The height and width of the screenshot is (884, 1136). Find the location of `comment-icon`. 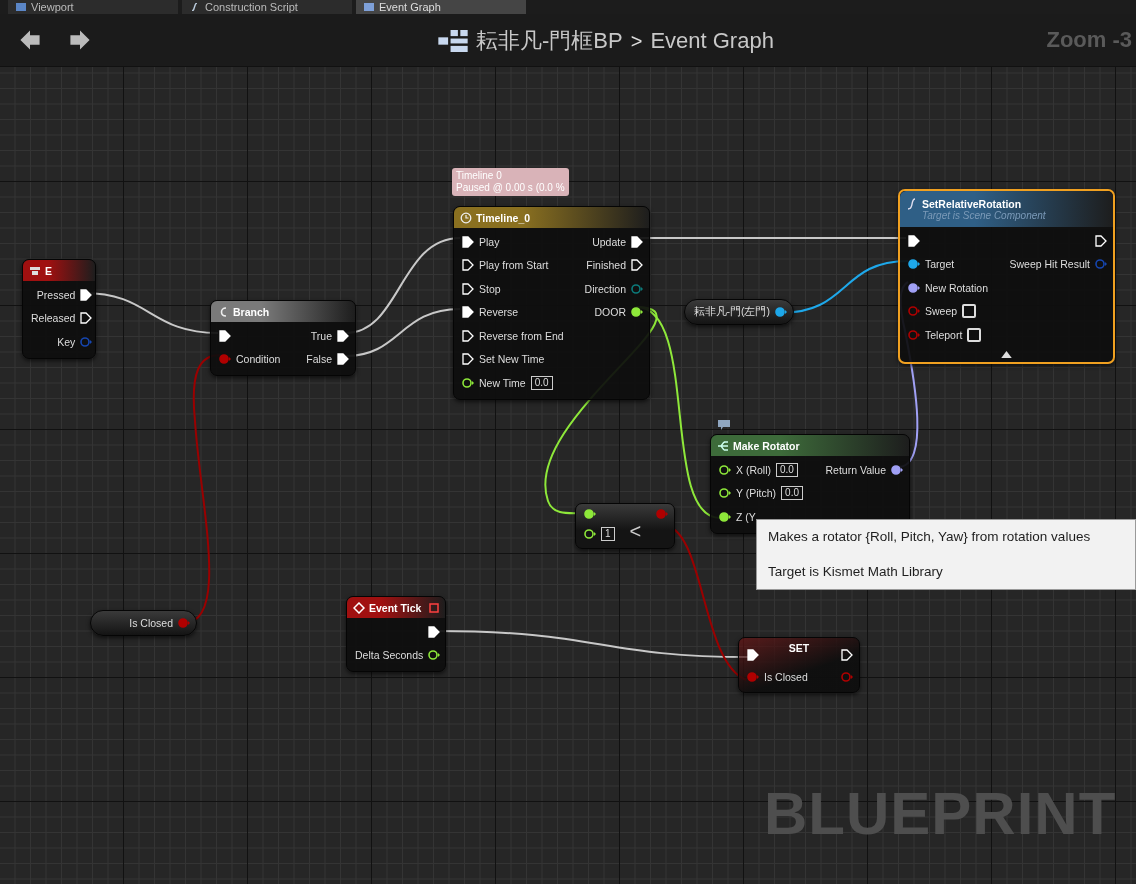

comment-icon is located at coordinates (724, 425).